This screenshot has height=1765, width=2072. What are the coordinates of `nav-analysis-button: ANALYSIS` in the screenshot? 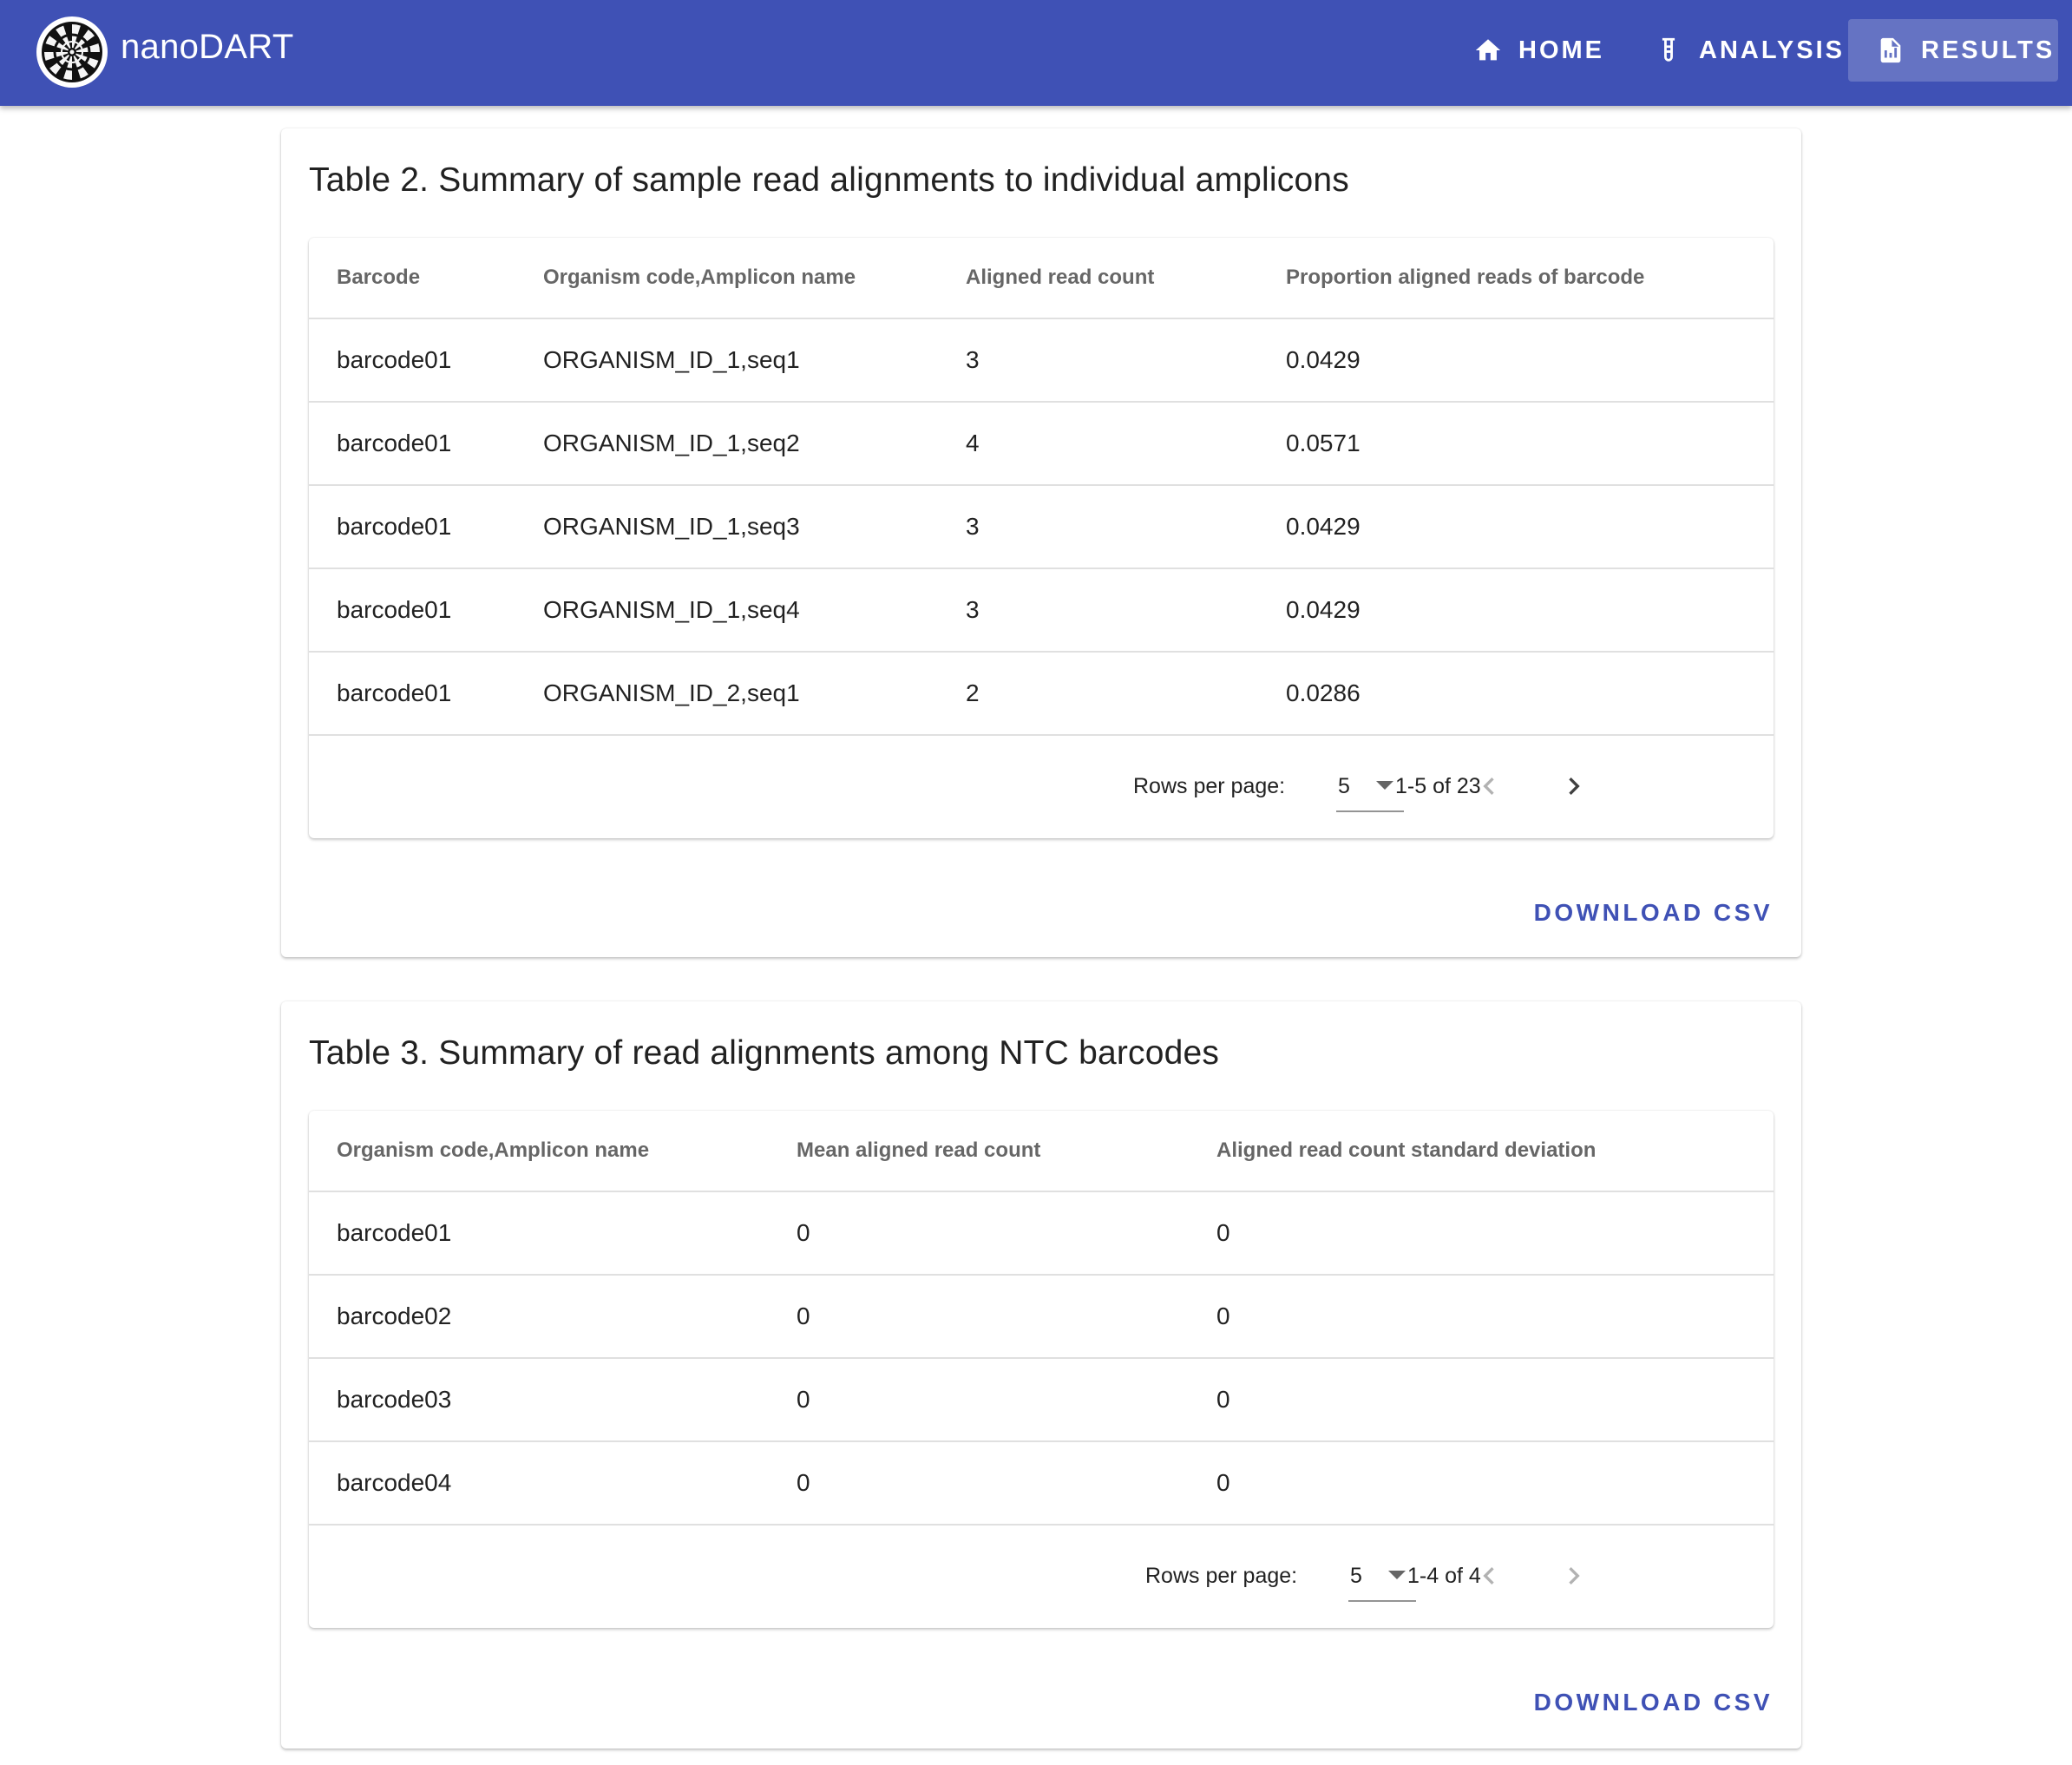 It's located at (1734, 50).